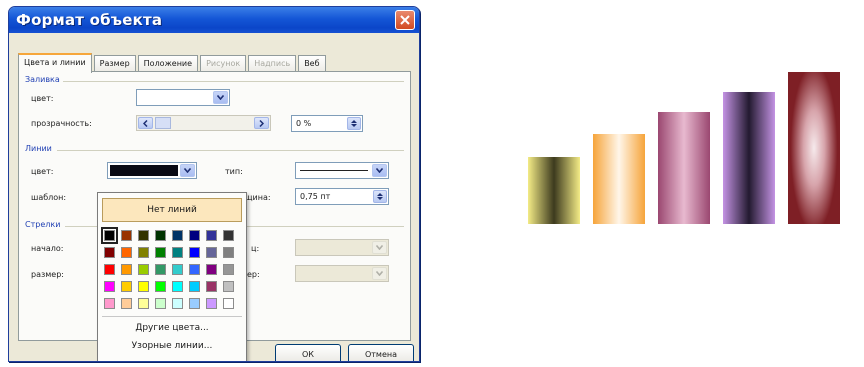 This screenshot has height=367, width=864. What do you see at coordinates (168, 63) in the screenshot?
I see `tab-position: Положение` at bounding box center [168, 63].